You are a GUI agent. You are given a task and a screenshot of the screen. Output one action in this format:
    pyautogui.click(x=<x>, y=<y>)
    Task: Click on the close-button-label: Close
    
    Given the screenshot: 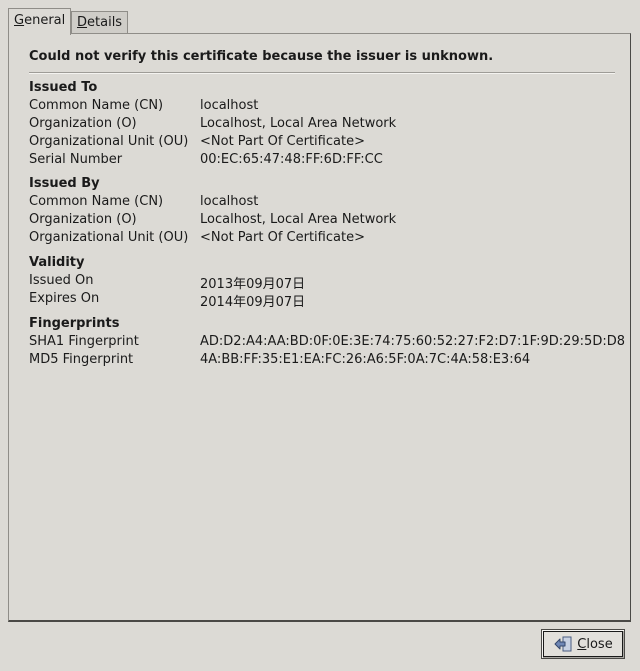 What is the action you would take?
    pyautogui.click(x=595, y=644)
    